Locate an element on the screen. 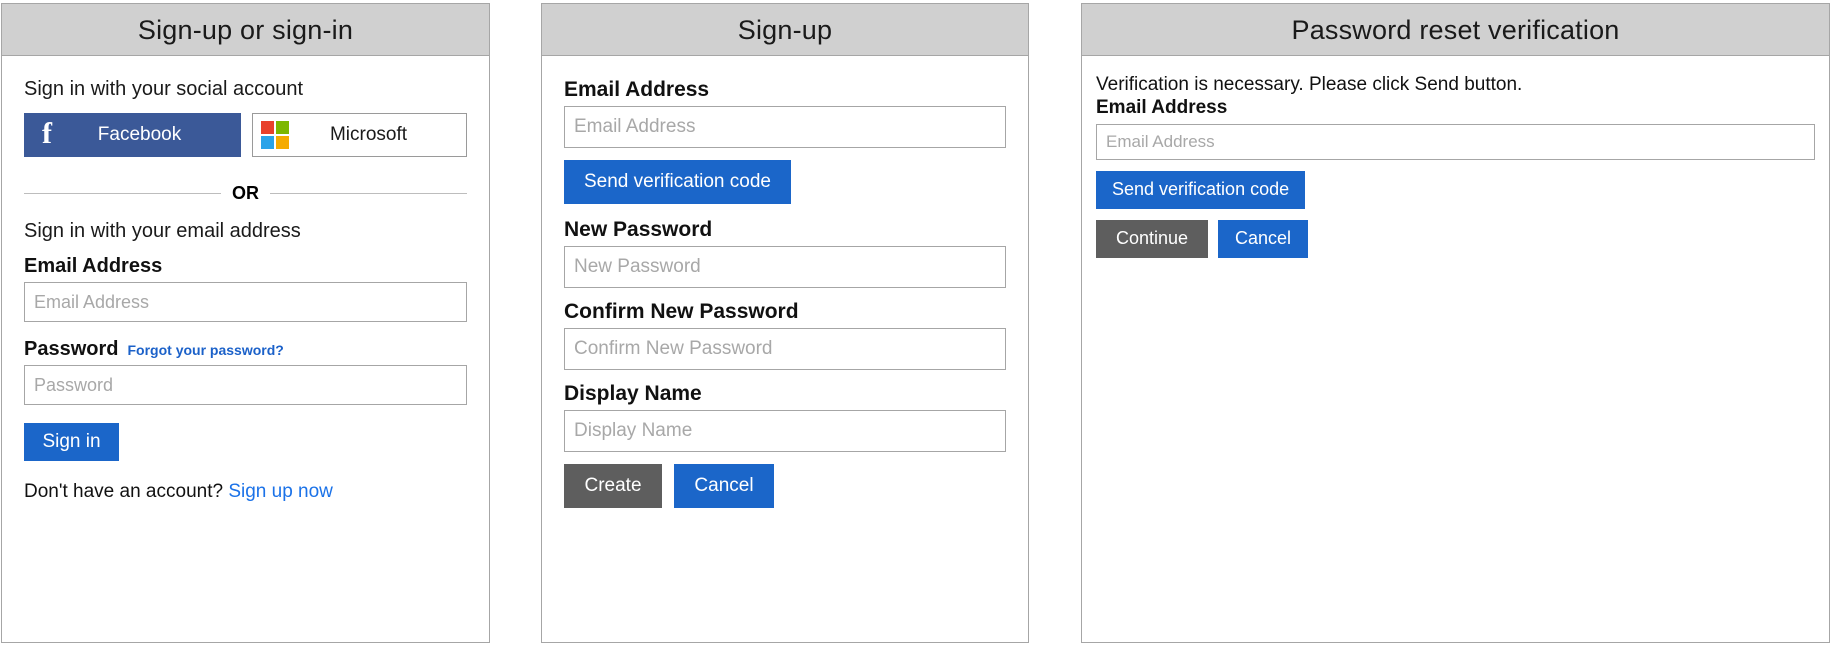 The height and width of the screenshot is (646, 1831). facebook-signin-button: f Facebook is located at coordinates (132, 135).